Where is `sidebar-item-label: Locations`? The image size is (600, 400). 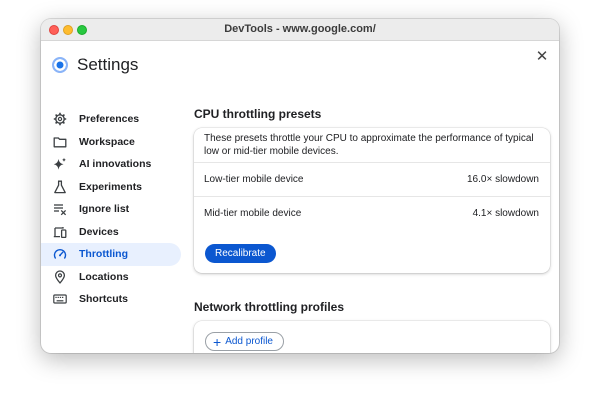
sidebar-item-label: Locations is located at coordinates (104, 276).